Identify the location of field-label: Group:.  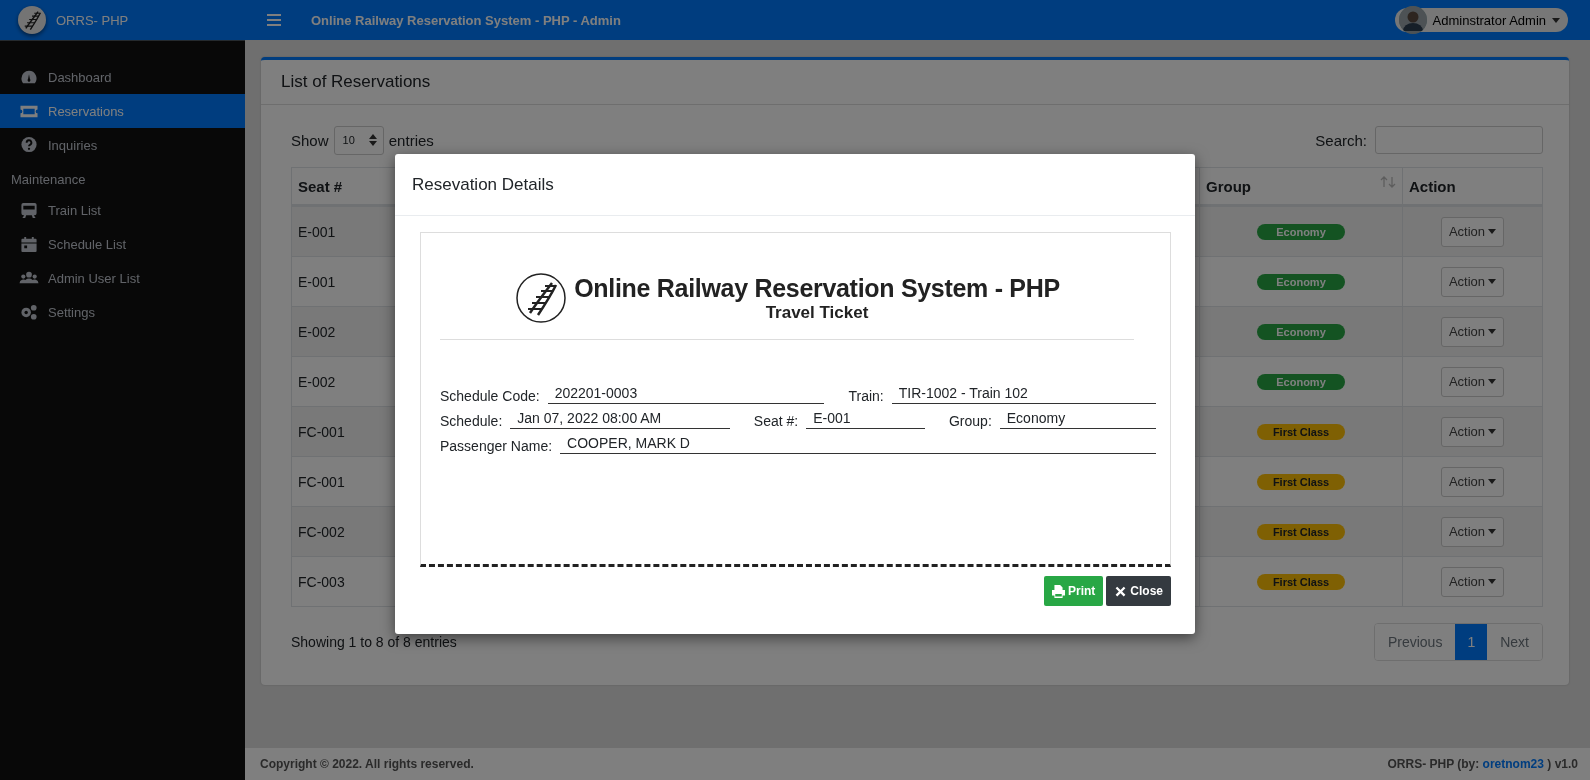
(970, 421).